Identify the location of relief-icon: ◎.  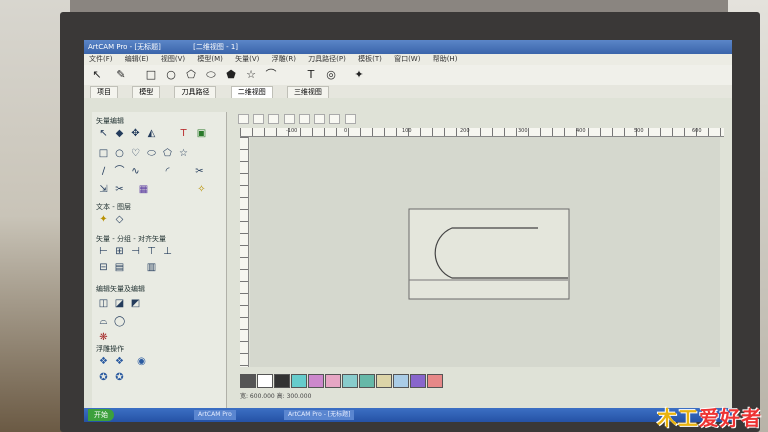
(331, 75).